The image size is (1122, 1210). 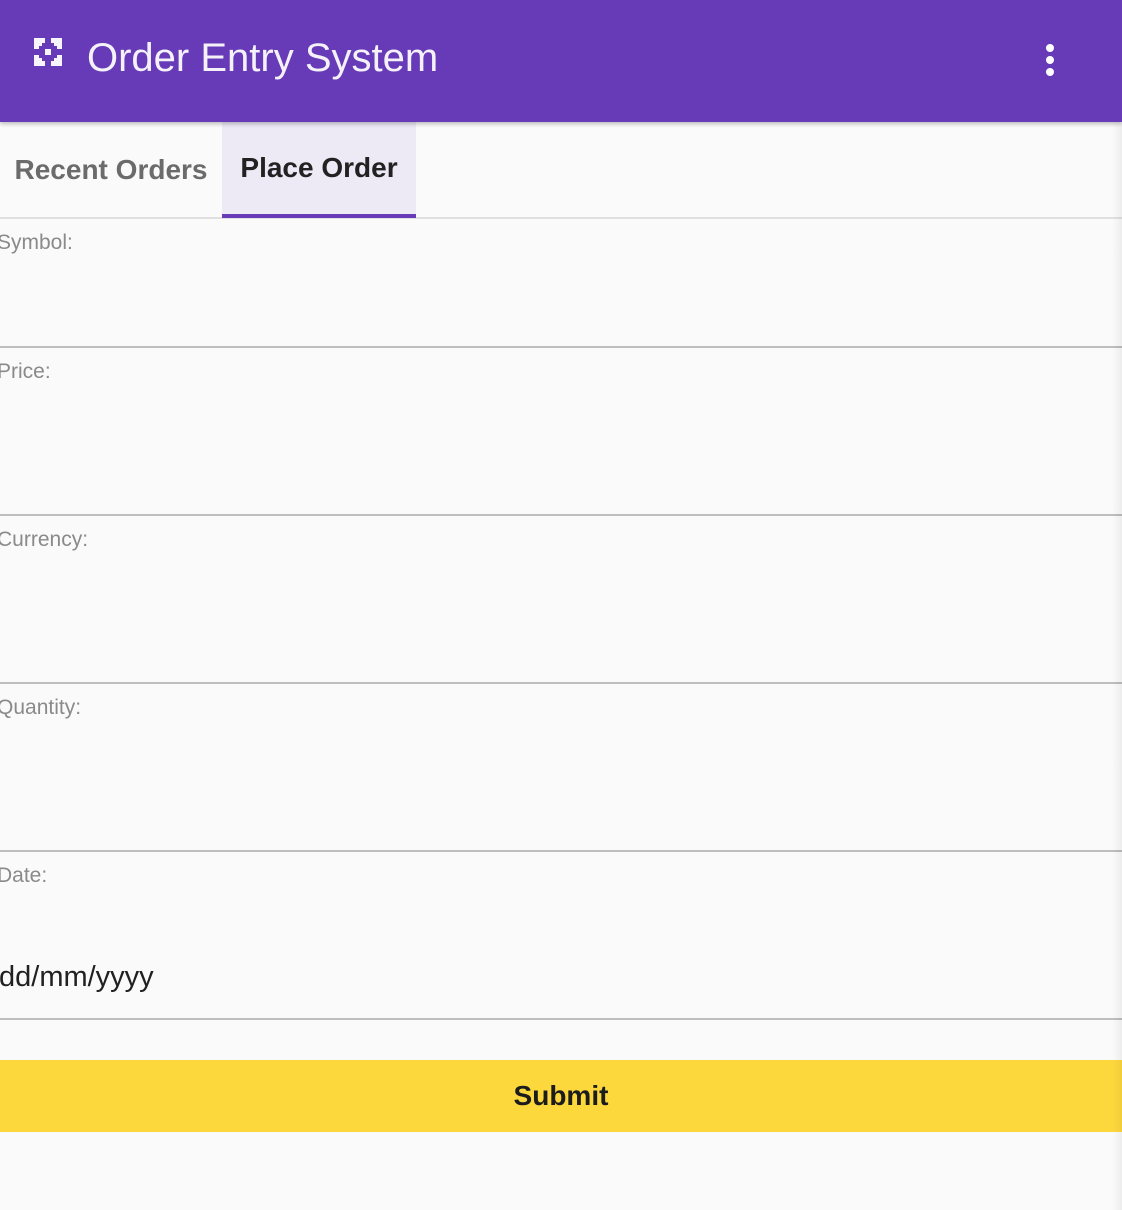 I want to click on more-vert-icon, so click(x=1050, y=48).